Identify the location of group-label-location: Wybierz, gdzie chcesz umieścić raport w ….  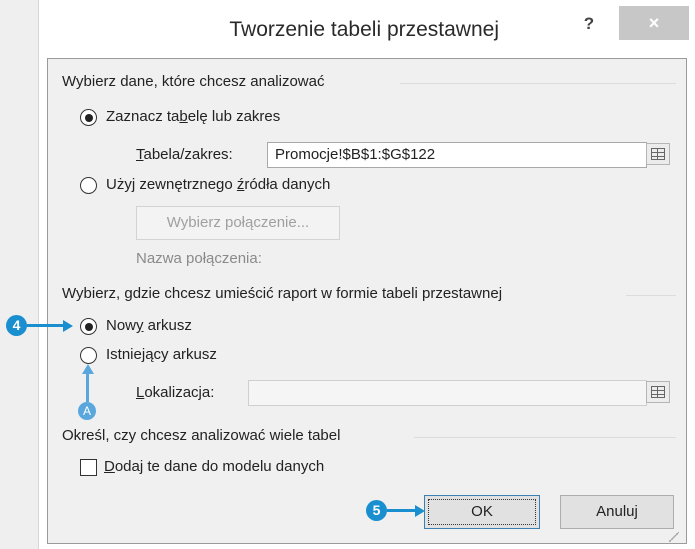
(282, 293).